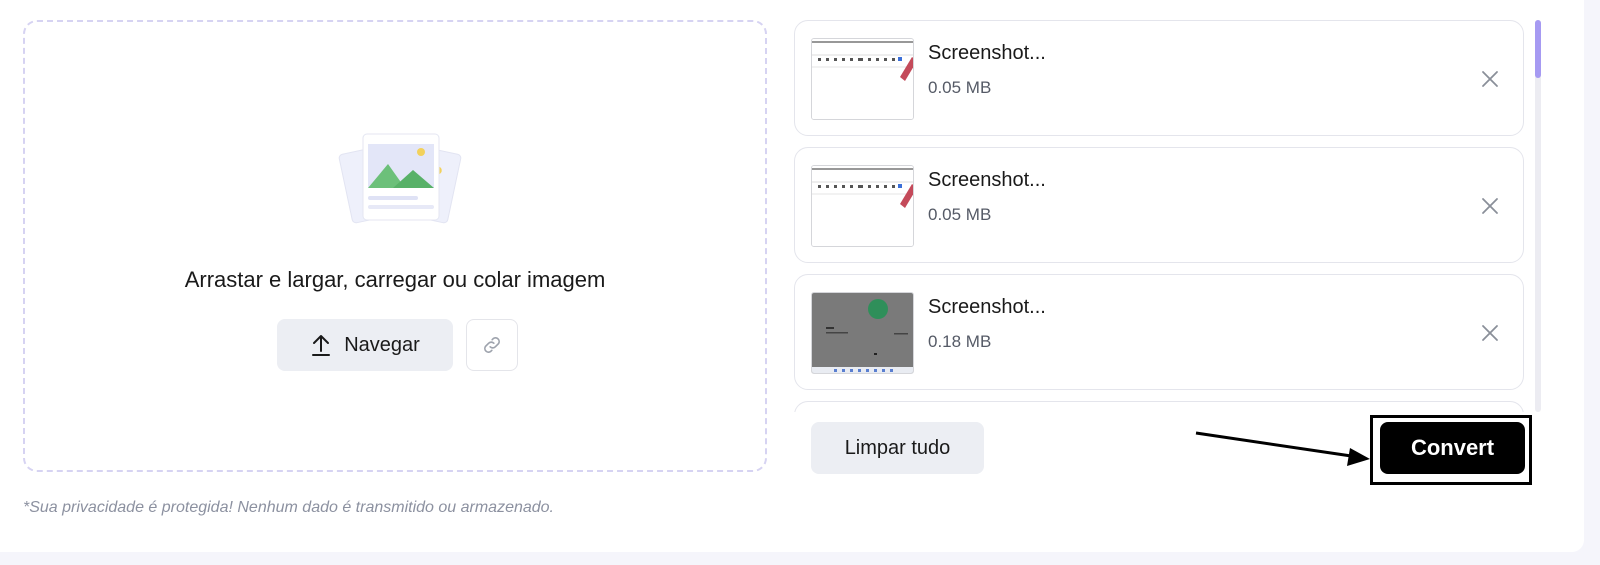 Image resolution: width=1600 pixels, height=565 pixels. Describe the element at coordinates (1538, 49) in the screenshot. I see `scrollbar-thumb` at that location.